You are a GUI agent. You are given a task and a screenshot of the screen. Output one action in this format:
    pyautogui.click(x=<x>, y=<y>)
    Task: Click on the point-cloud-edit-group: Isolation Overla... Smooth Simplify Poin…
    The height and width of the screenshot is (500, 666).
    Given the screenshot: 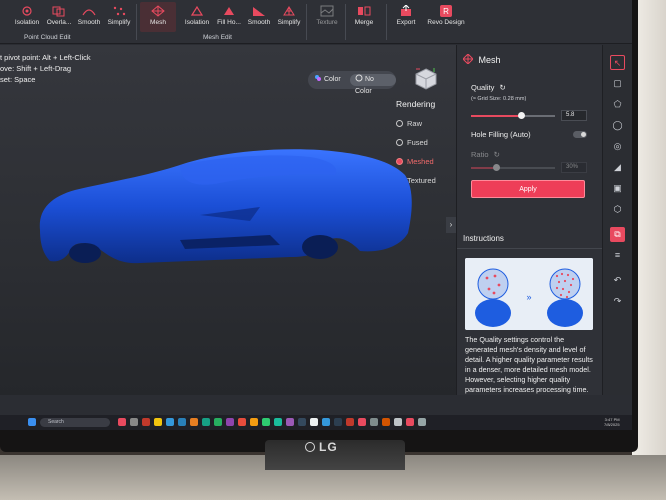 What is the action you would take?
    pyautogui.click(x=72, y=22)
    